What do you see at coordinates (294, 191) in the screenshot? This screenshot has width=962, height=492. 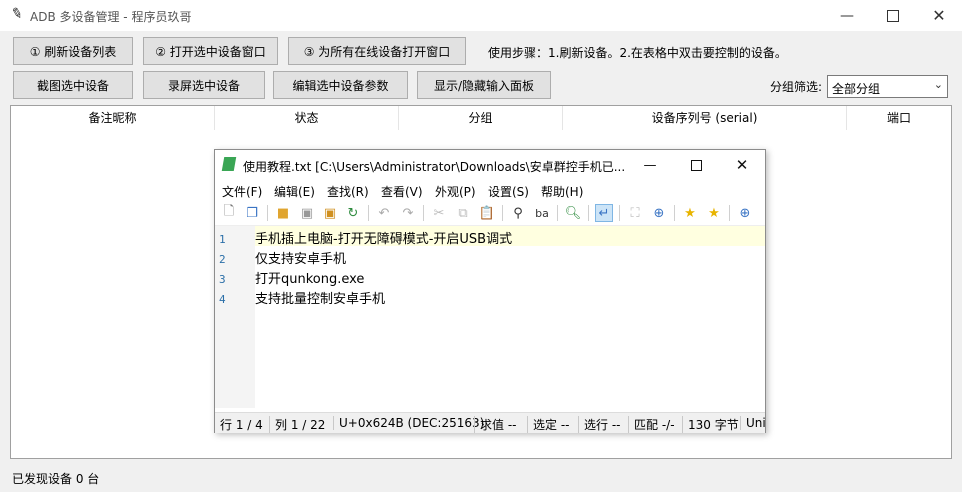 I see `menu-edit: 编辑(E)` at bounding box center [294, 191].